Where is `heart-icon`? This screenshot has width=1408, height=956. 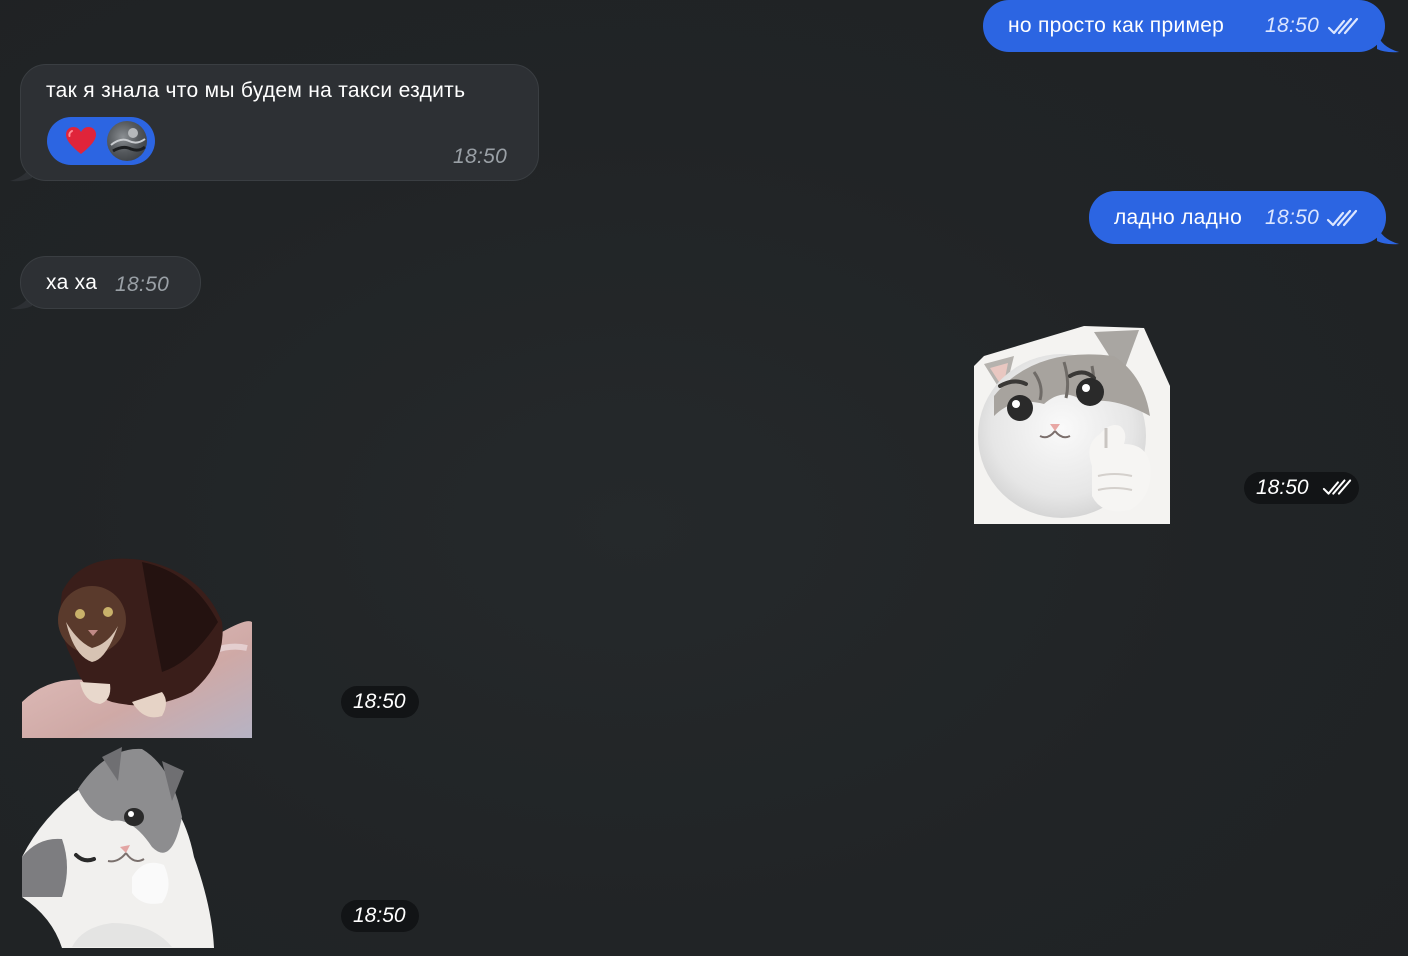 heart-icon is located at coordinates (81, 140).